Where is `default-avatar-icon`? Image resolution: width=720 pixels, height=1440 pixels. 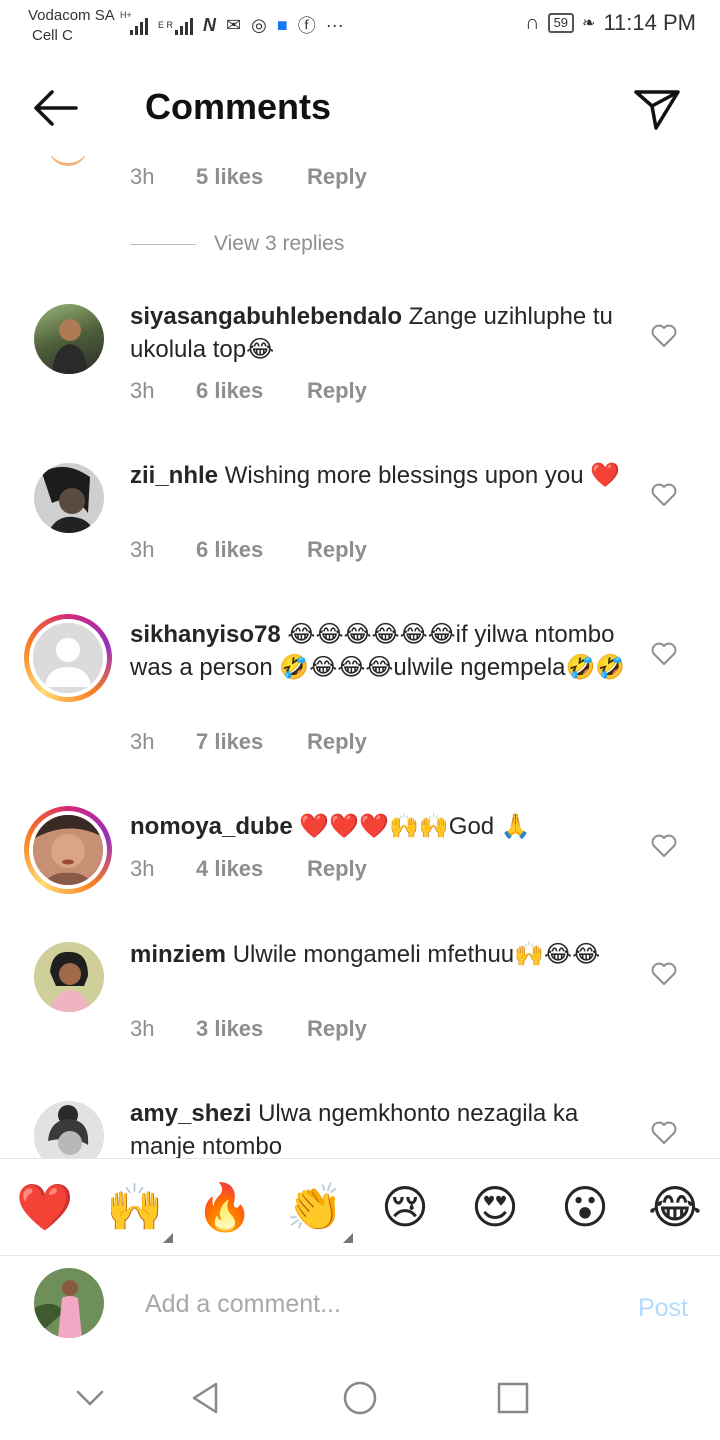 default-avatar-icon is located at coordinates (68, 658).